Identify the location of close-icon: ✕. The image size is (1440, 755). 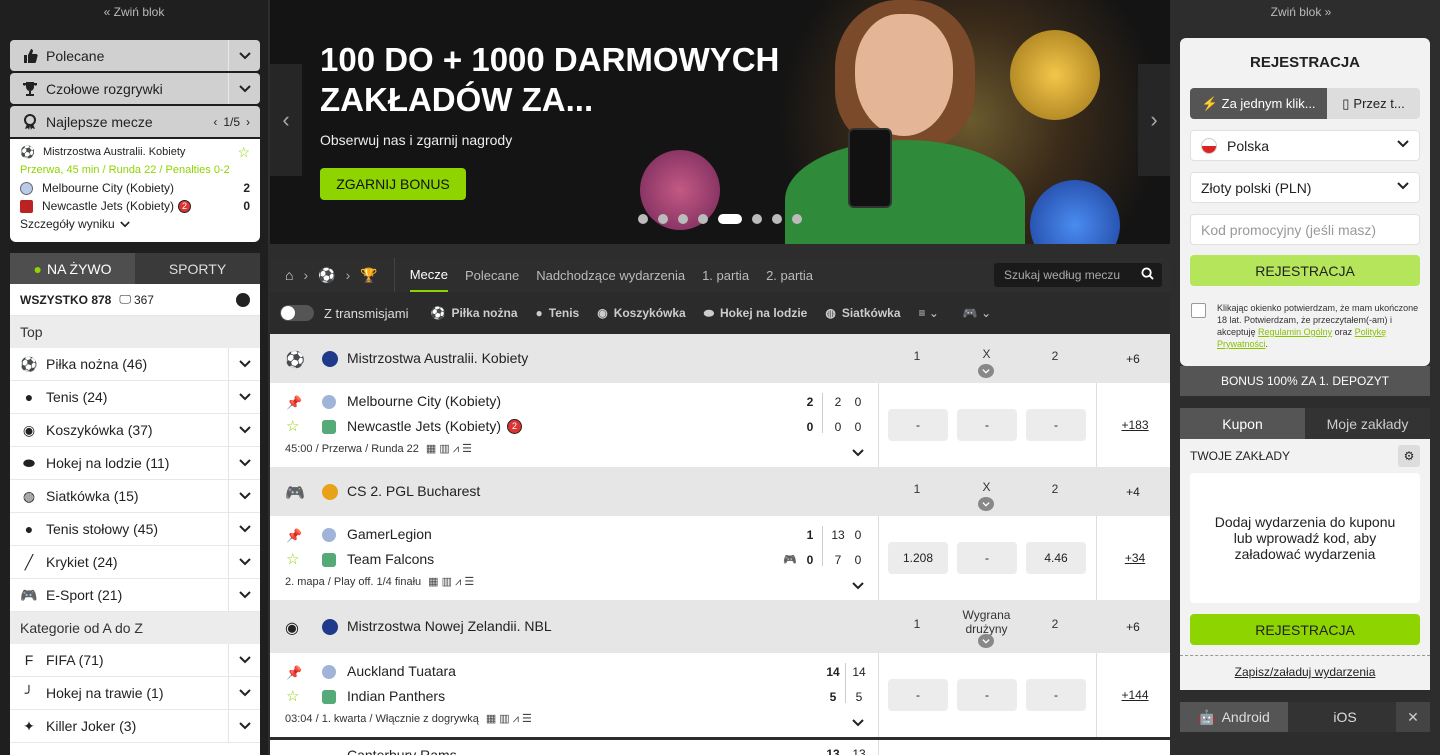
(1413, 717).